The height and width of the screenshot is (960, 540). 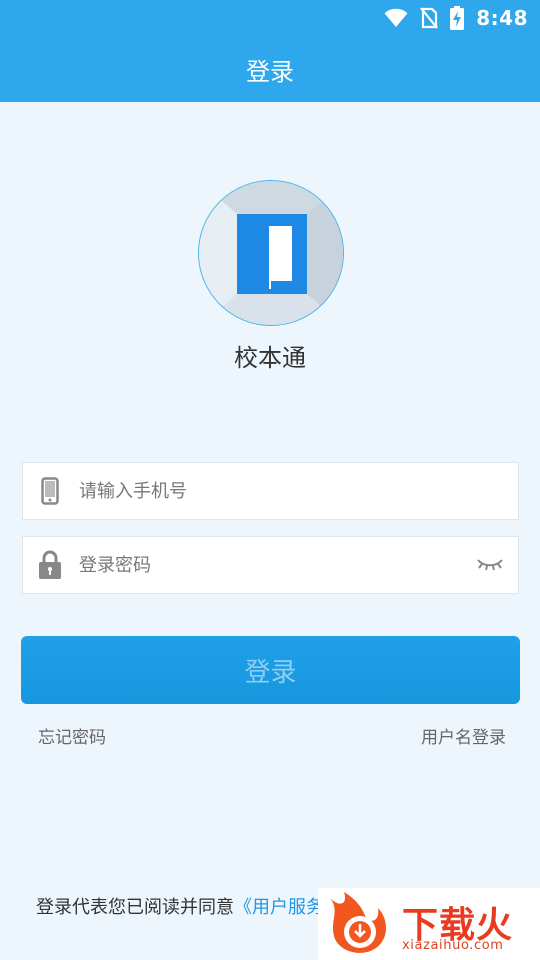 I want to click on app-logo, so click(x=271, y=253).